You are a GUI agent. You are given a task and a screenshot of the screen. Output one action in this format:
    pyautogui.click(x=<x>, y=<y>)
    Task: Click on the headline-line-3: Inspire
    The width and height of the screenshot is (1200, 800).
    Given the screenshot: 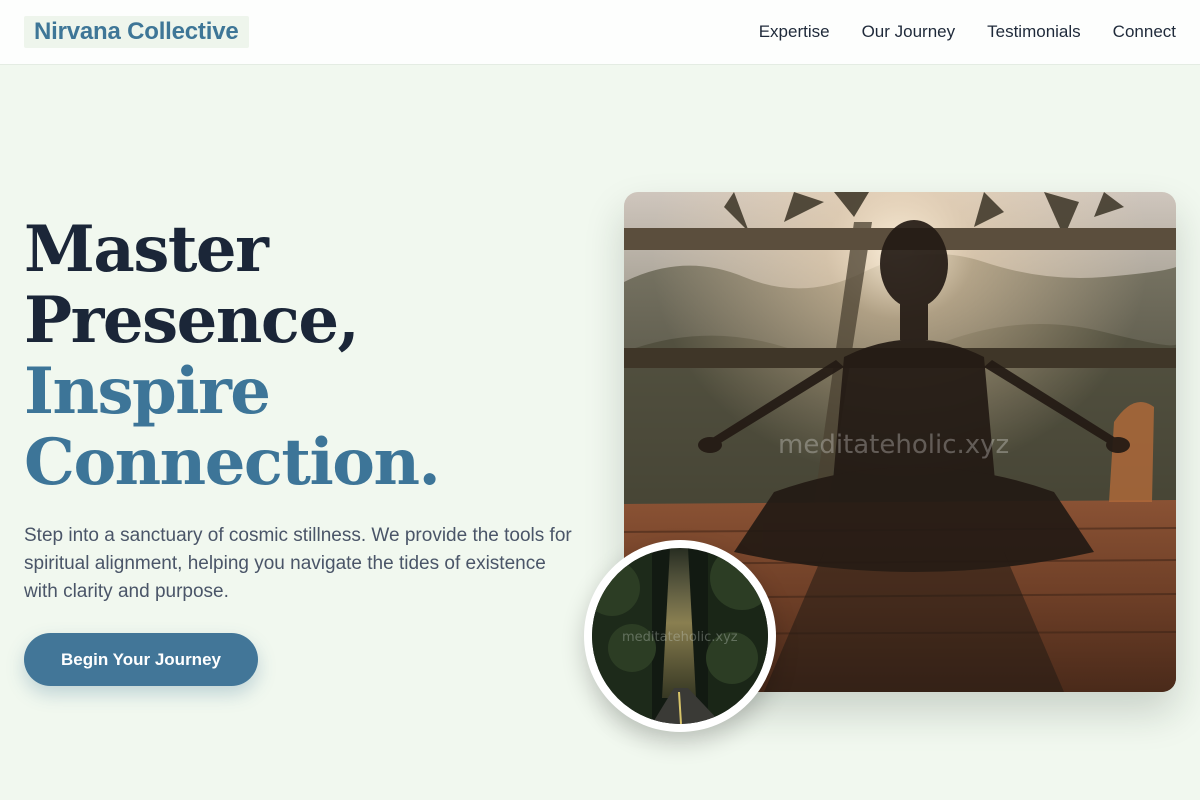 What is the action you would take?
    pyautogui.click(x=147, y=391)
    